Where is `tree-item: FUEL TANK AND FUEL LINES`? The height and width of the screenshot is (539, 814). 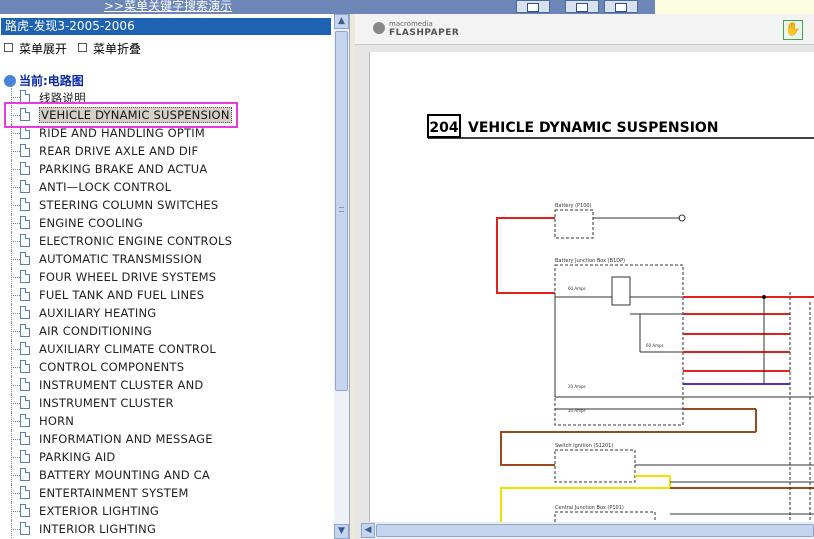 tree-item: FUEL TANK AND FUEL LINES is located at coordinates (167, 295).